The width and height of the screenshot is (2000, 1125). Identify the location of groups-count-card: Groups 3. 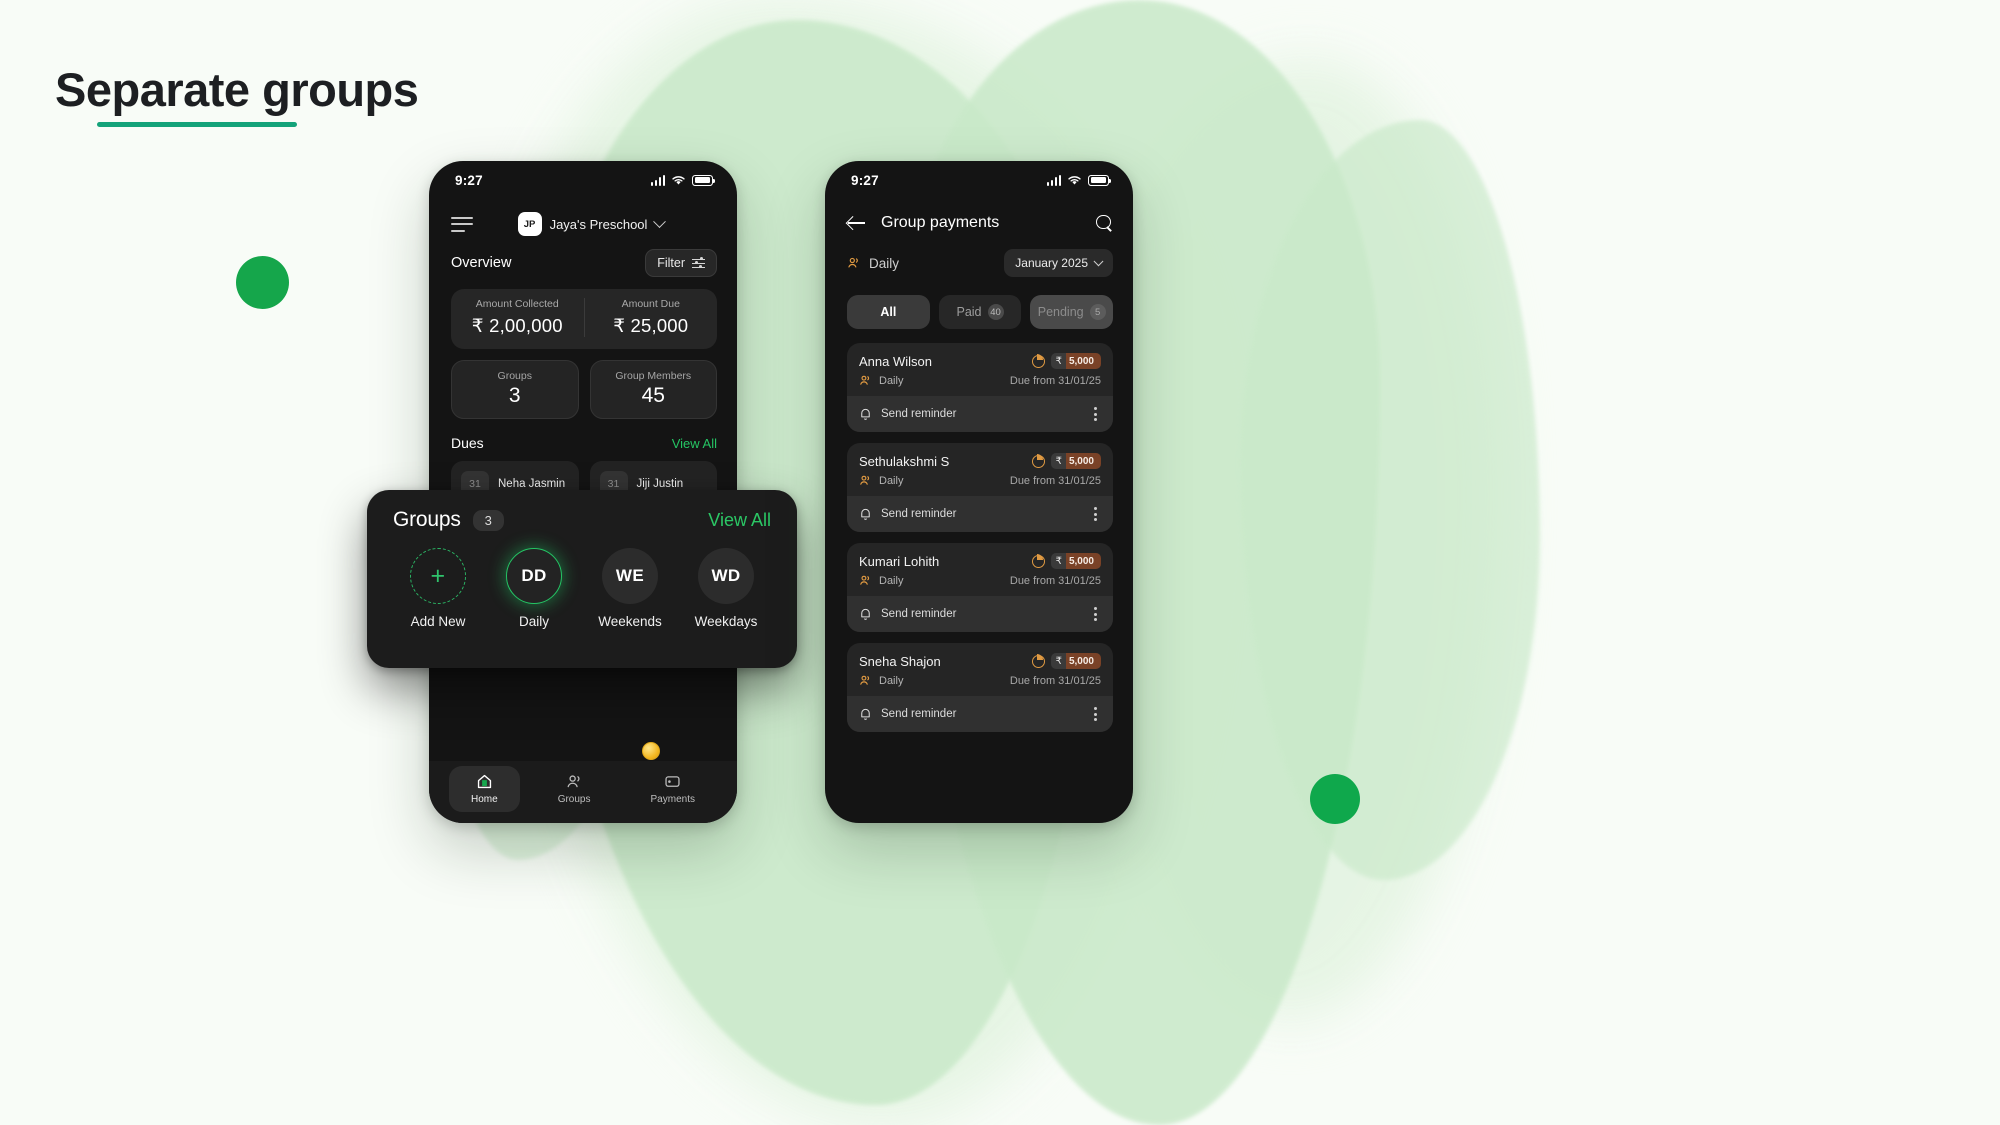
(515, 389).